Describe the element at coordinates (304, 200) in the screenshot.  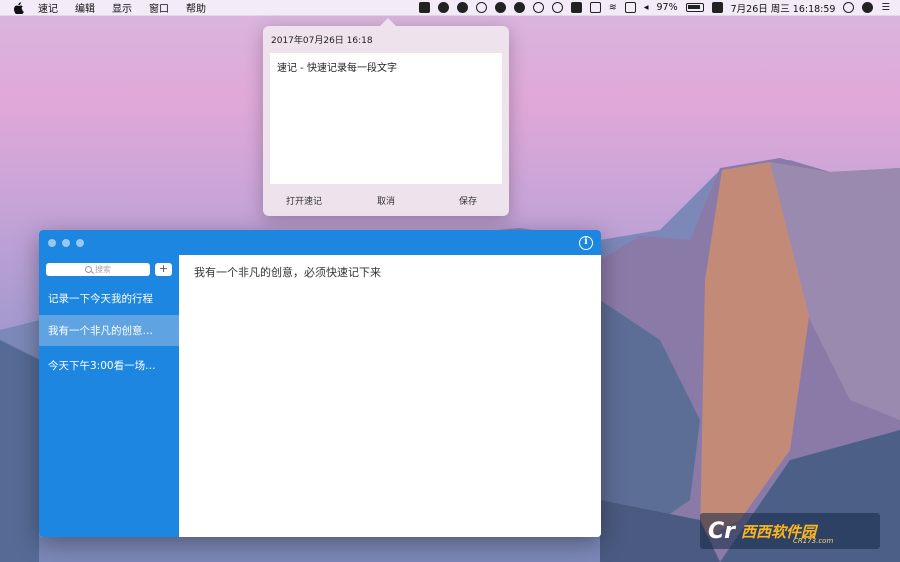
I see `open-app-button: 打开速记` at that location.